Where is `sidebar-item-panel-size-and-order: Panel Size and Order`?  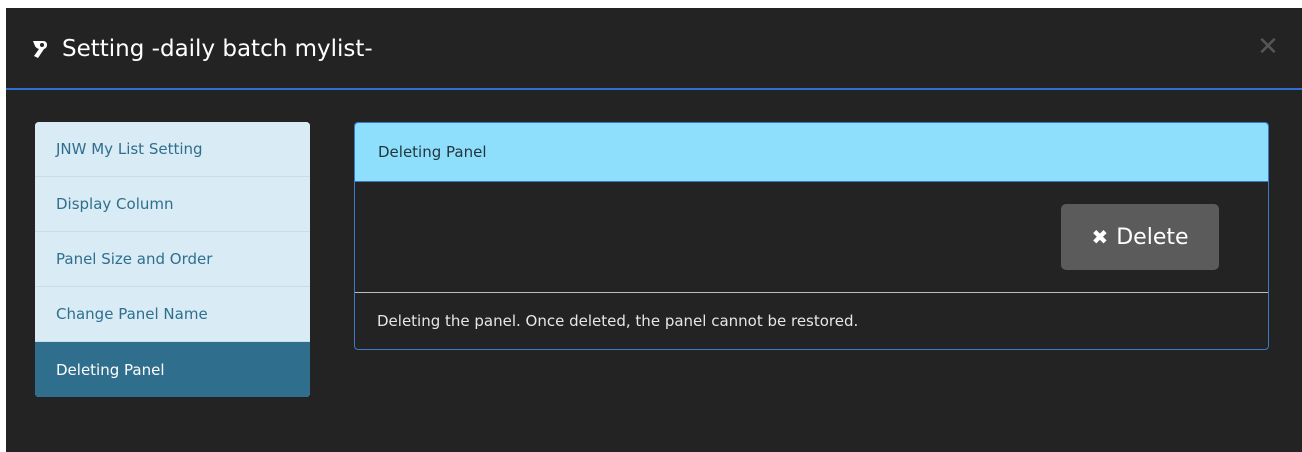
sidebar-item-panel-size-and-order: Panel Size and Order is located at coordinates (172, 259).